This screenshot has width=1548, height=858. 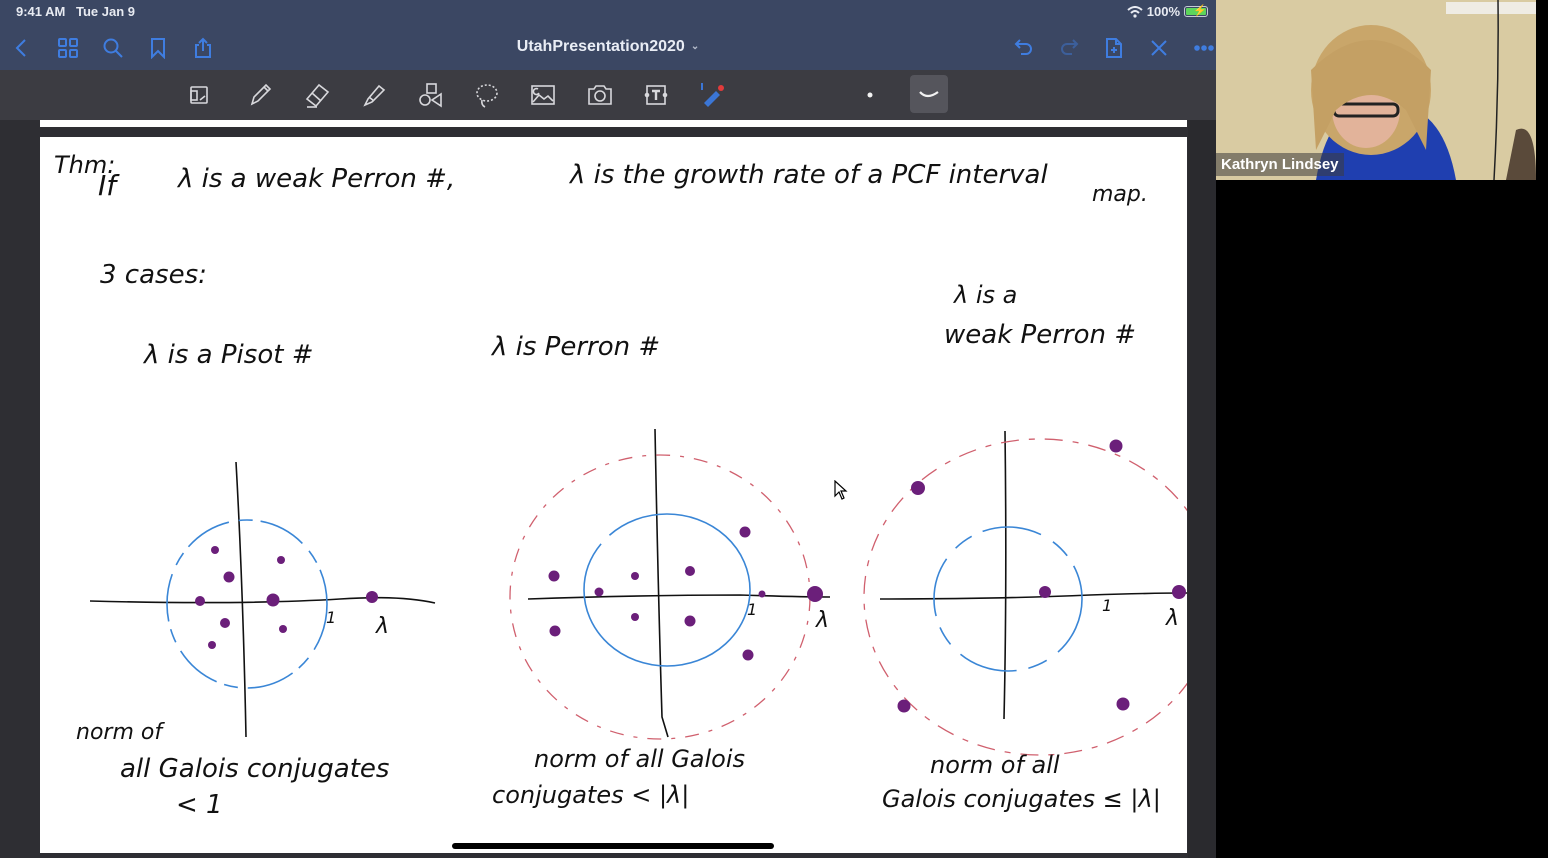 I want to click on diagram-weak-perron: 1 λ, so click(x=1025, y=593).